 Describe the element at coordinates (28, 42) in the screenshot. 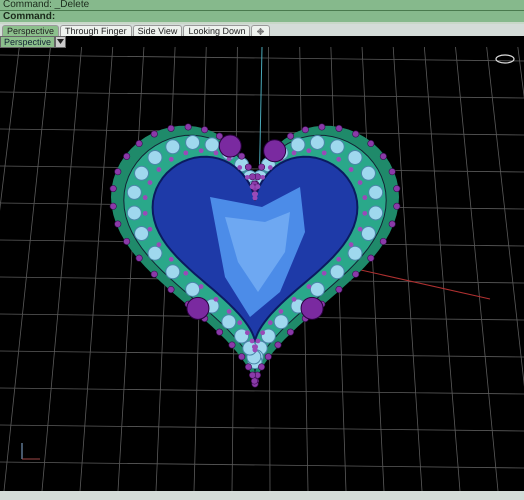

I see `viewport-label: Perspective` at that location.